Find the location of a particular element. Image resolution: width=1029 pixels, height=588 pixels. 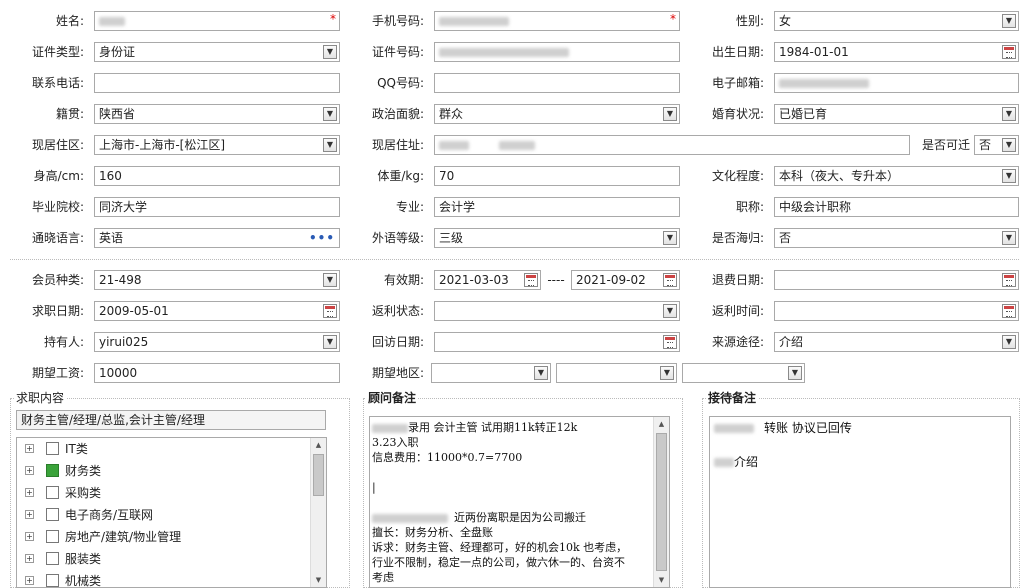

gender-select: 女 ▼ is located at coordinates (896, 21).